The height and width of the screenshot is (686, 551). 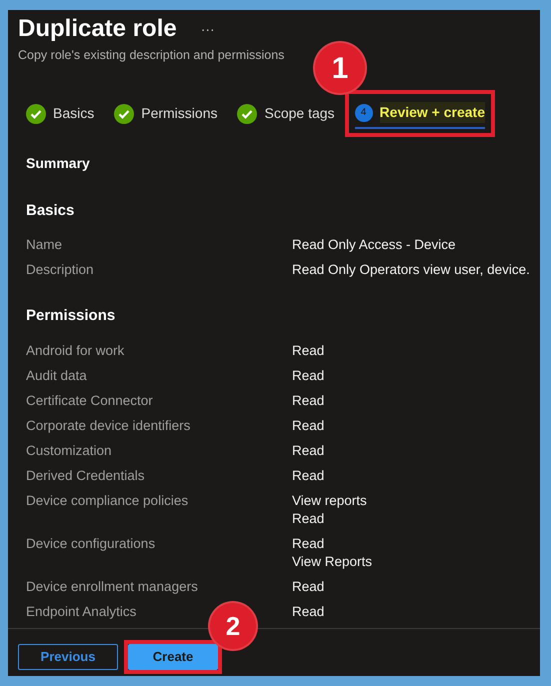 I want to click on field-label: Corporate device identifiers, so click(x=109, y=425).